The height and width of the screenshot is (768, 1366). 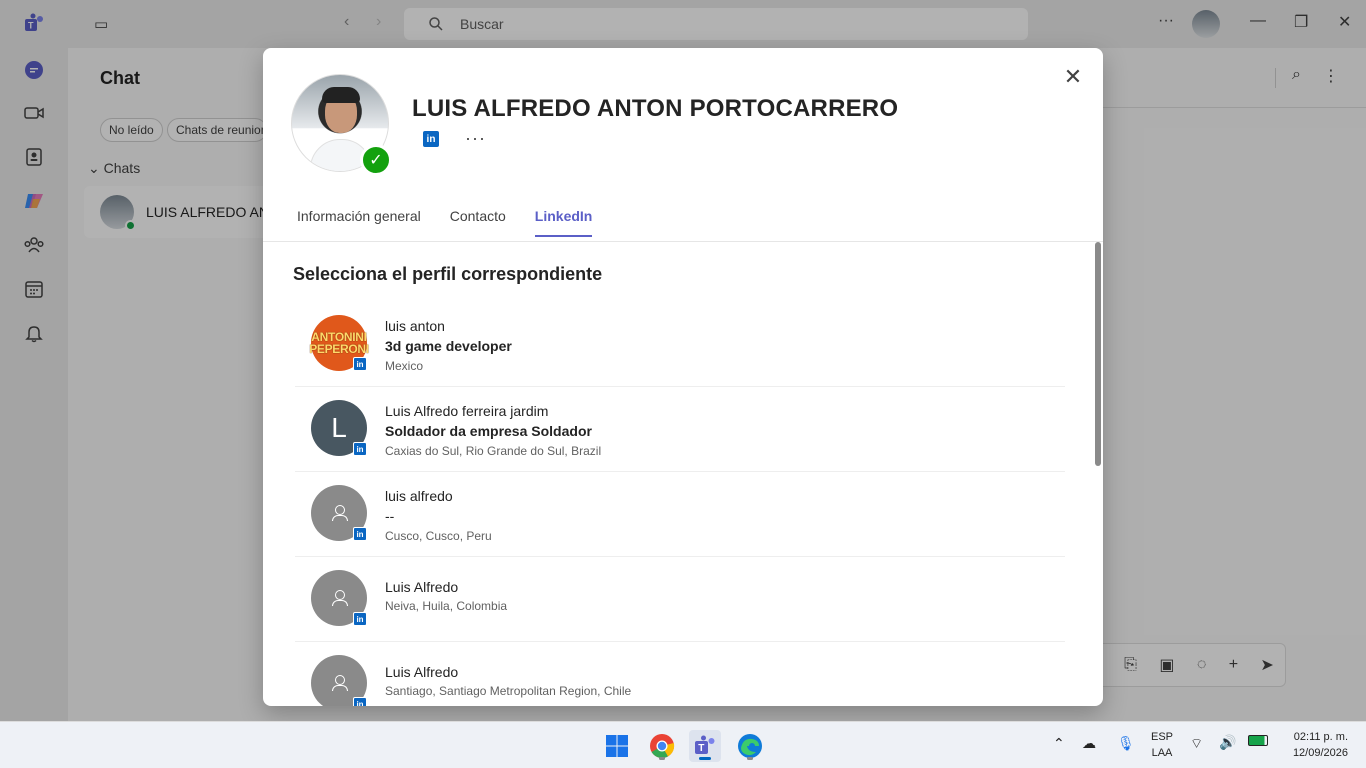 I want to click on chrome-icon, so click(x=662, y=746).